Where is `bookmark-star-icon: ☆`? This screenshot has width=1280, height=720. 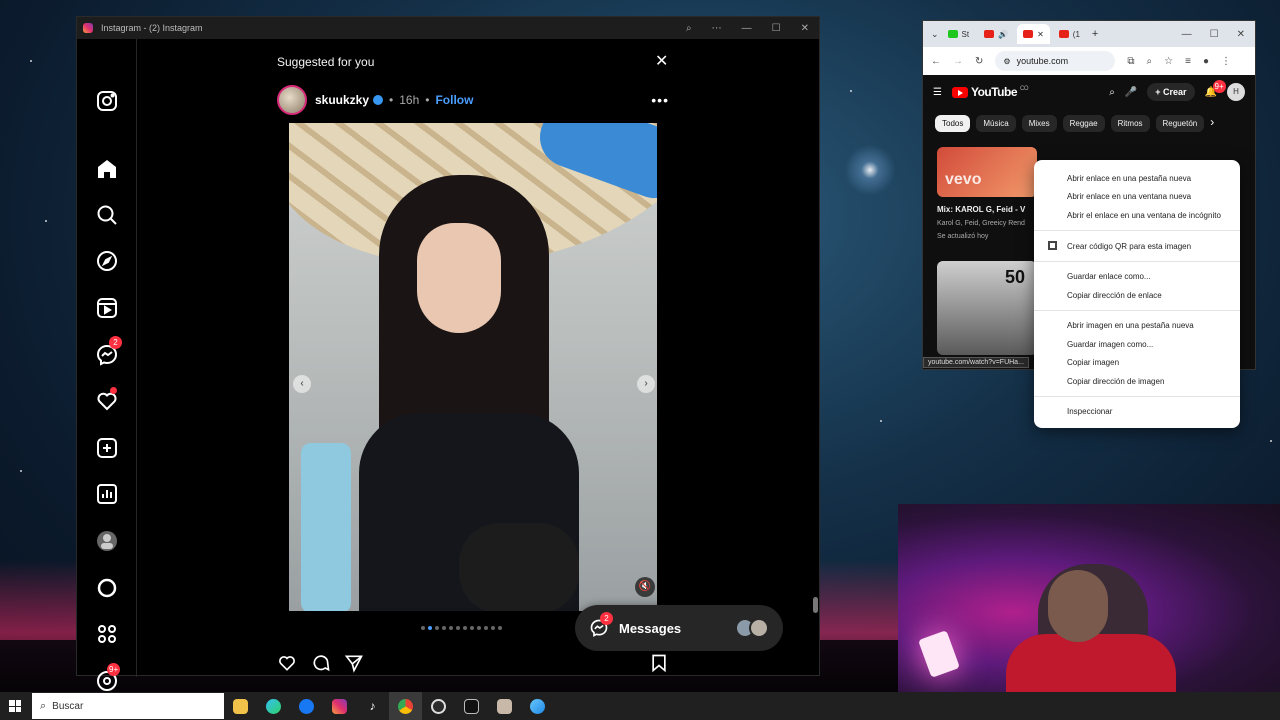 bookmark-star-icon: ☆ is located at coordinates (1168, 61).